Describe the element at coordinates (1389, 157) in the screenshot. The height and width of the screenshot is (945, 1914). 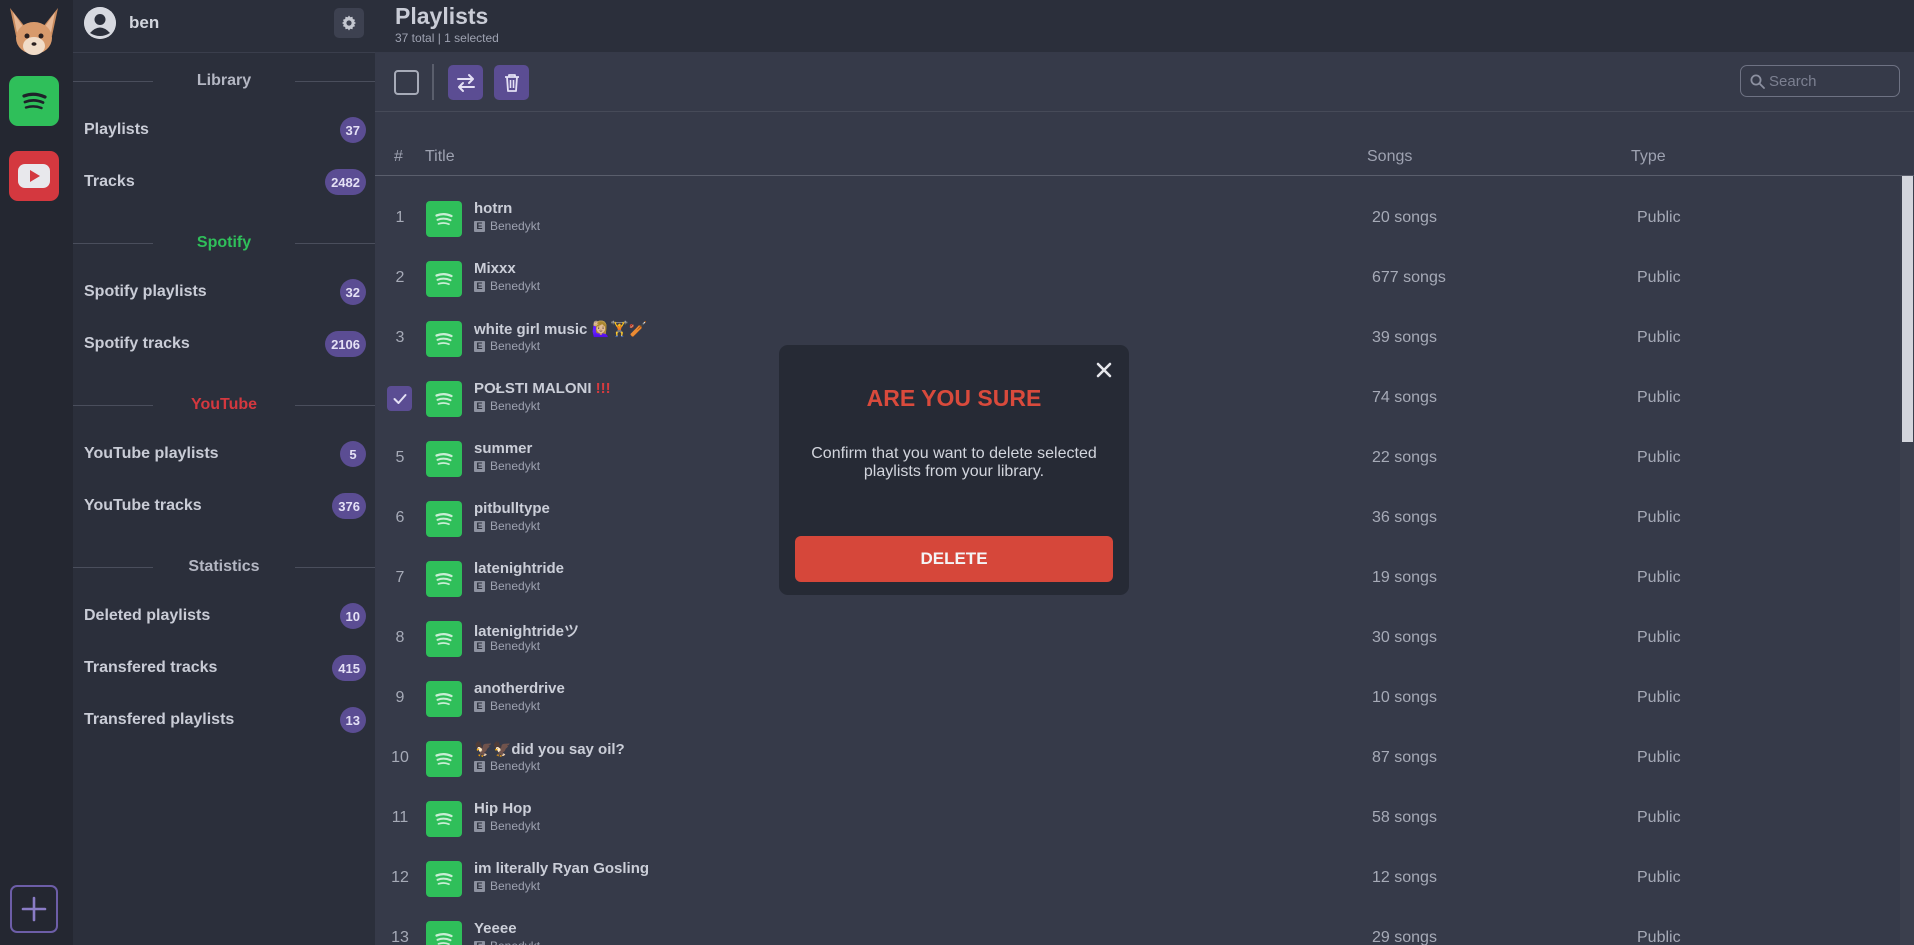
I see `column-songs: Songs` at that location.